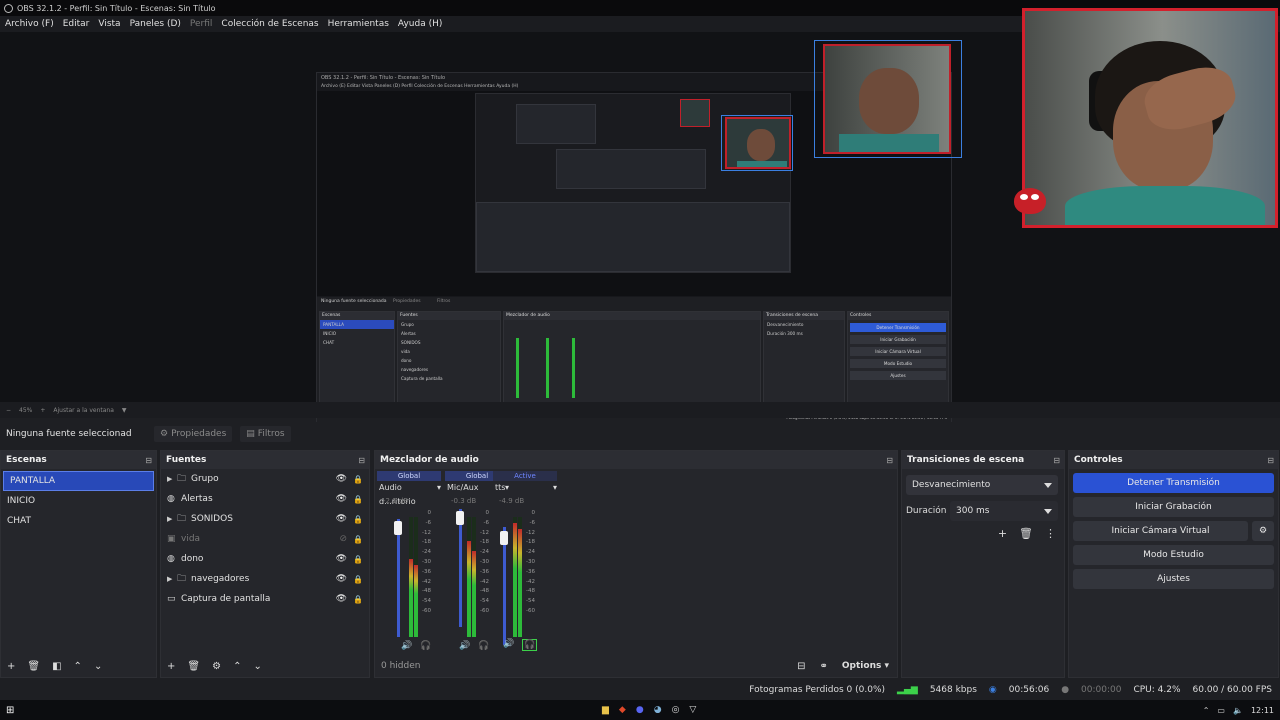 This screenshot has height=720, width=1280. What do you see at coordinates (269, 24) in the screenshot?
I see `menu-coleccion-escenas: Colección de Escenas` at bounding box center [269, 24].